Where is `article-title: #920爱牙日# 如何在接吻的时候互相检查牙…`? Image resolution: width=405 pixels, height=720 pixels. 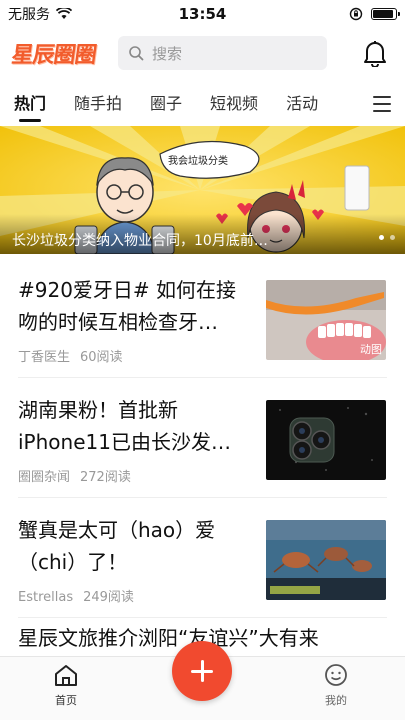
article-title: #920爱牙日# 如何在接吻的时候互相检查牙… is located at coordinates (127, 306).